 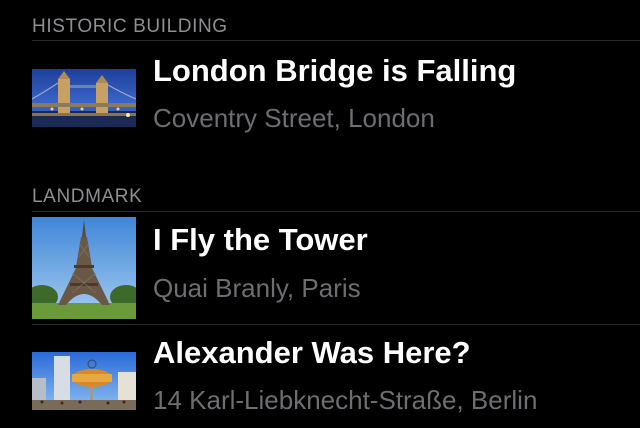 What do you see at coordinates (294, 118) in the screenshot?
I see `item-subtitle: Coventry Street, London` at bounding box center [294, 118].